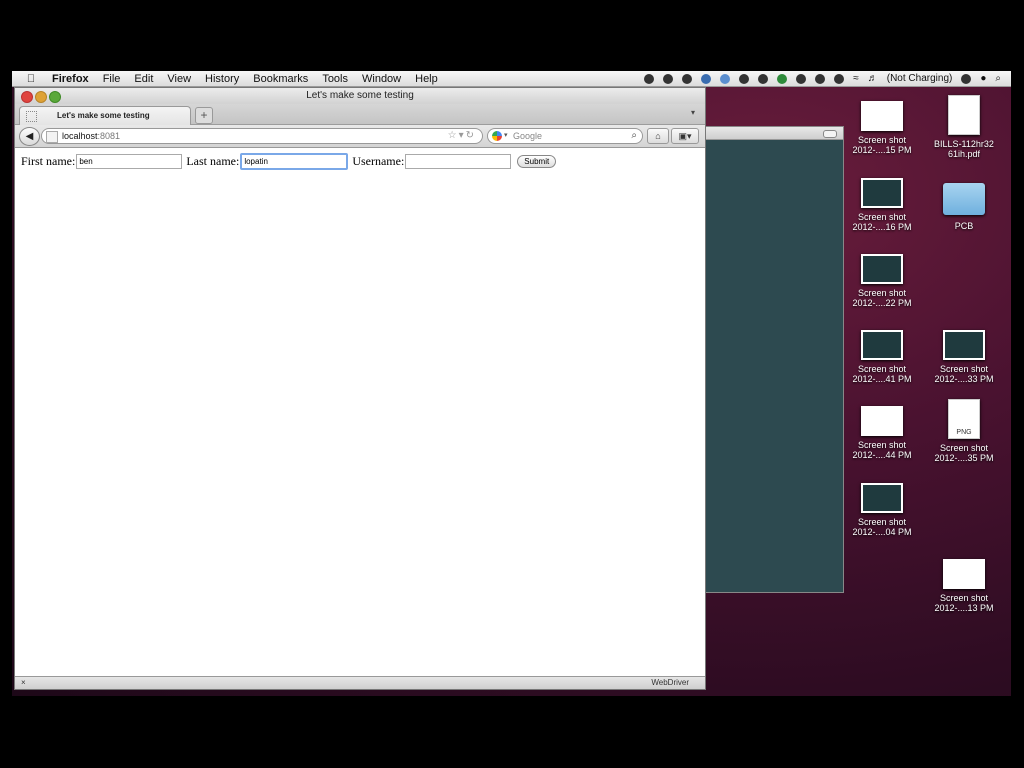 The image size is (1024, 768). I want to click on desktop-icon-screenshot: Screen shot 2012-....15 PM, so click(882, 128).